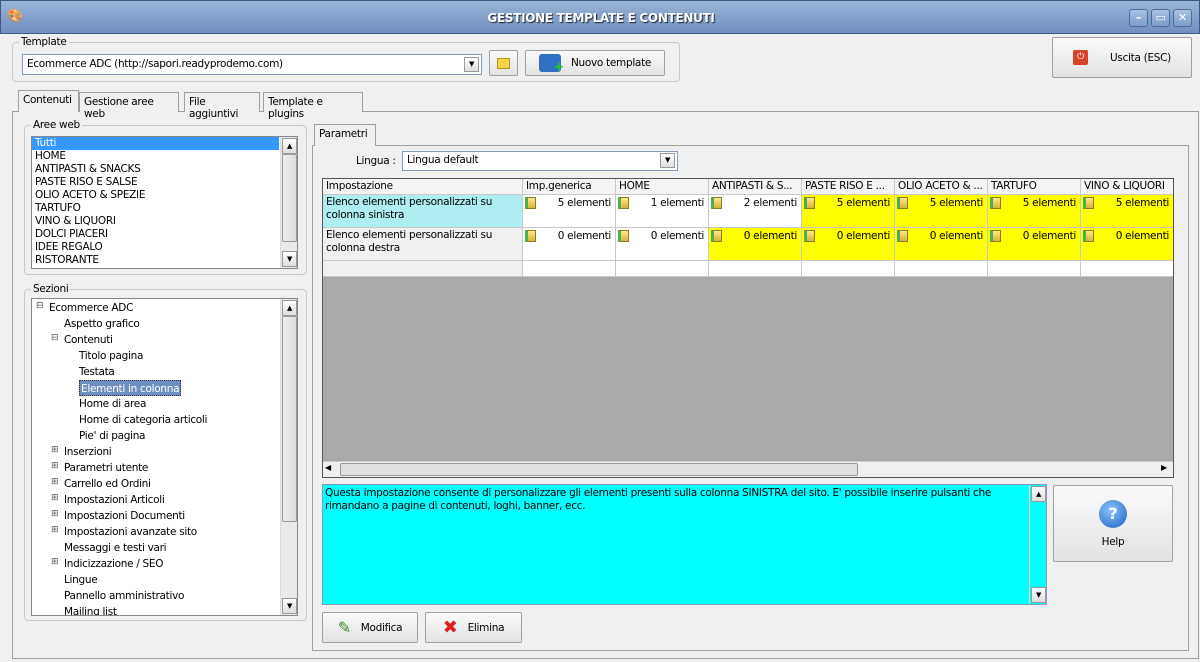 This screenshot has width=1200, height=662. I want to click on aree-web-item: OLIO ACETO & SPEZIE, so click(155, 195).